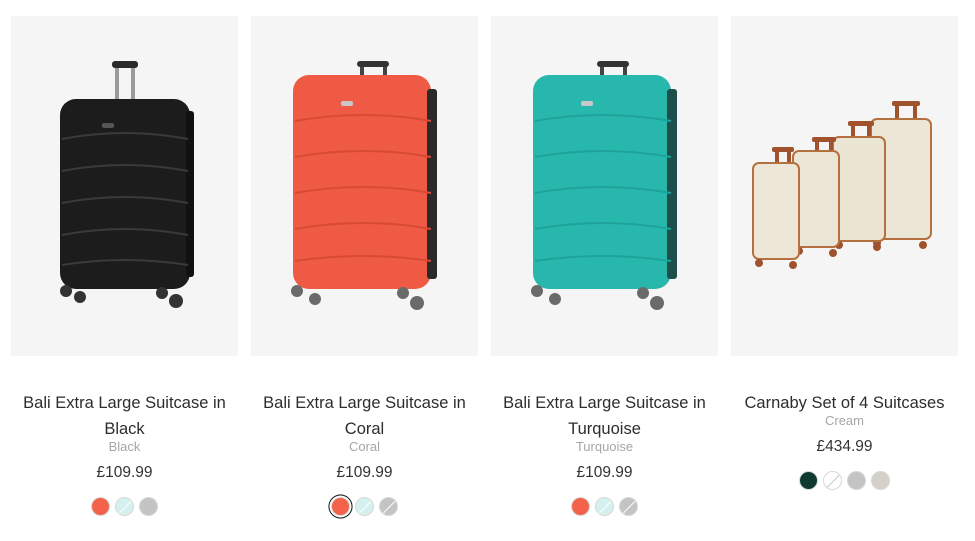 The image size is (975, 541). I want to click on product-image-coral-suitcase, so click(364, 186).